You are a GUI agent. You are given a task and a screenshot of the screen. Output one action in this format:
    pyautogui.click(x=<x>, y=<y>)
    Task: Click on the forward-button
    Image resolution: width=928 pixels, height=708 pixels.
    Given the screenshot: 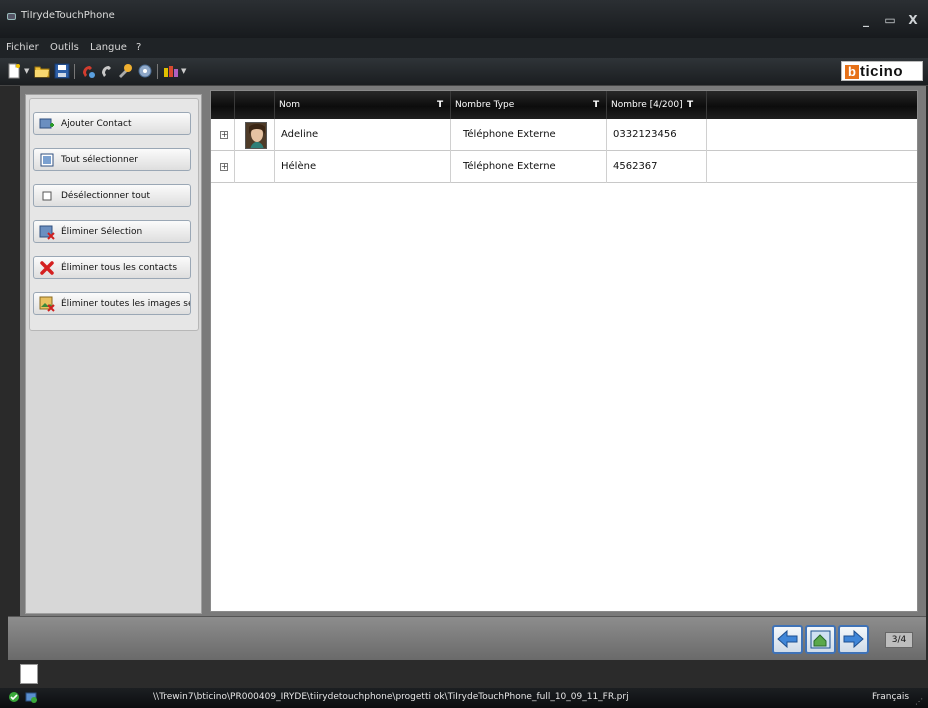 What is the action you would take?
    pyautogui.click(x=853, y=639)
    